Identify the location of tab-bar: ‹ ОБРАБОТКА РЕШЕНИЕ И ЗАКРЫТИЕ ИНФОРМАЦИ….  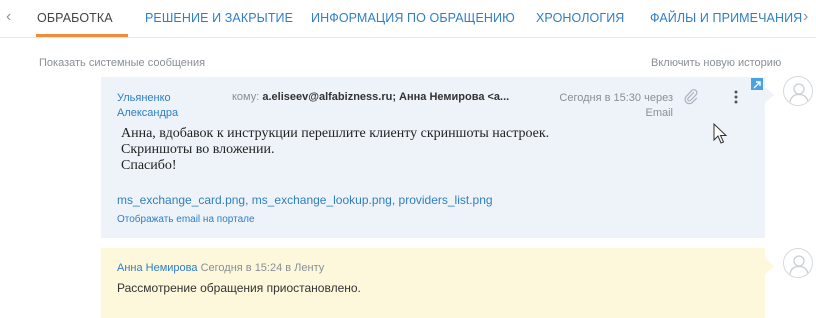
(408, 19).